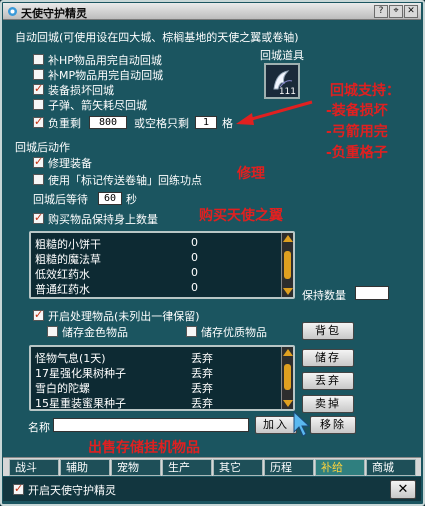 This screenshot has width=425, height=506. I want to click on name-label: 名称, so click(39, 427).